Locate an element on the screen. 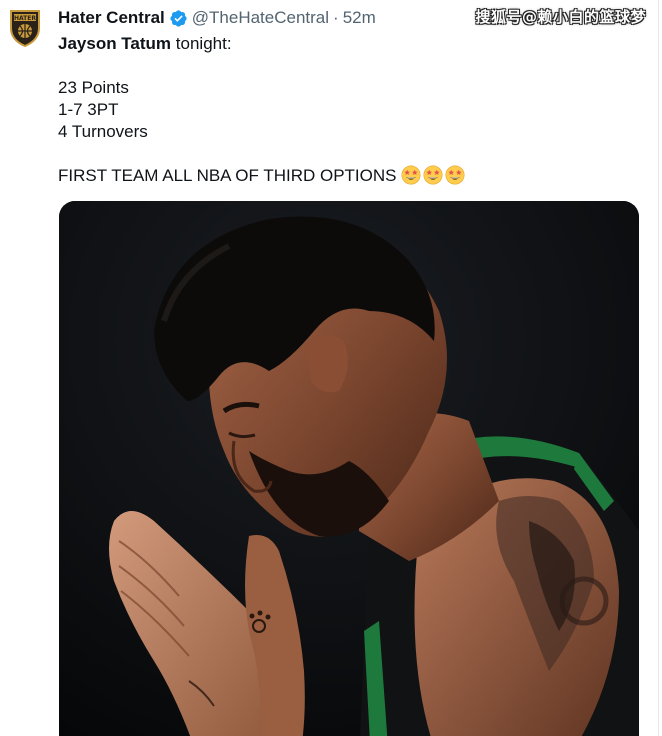 Image resolution: width=662 pixels, height=736 pixels. hater-central-logo-icon: HATER is located at coordinates (25, 29).